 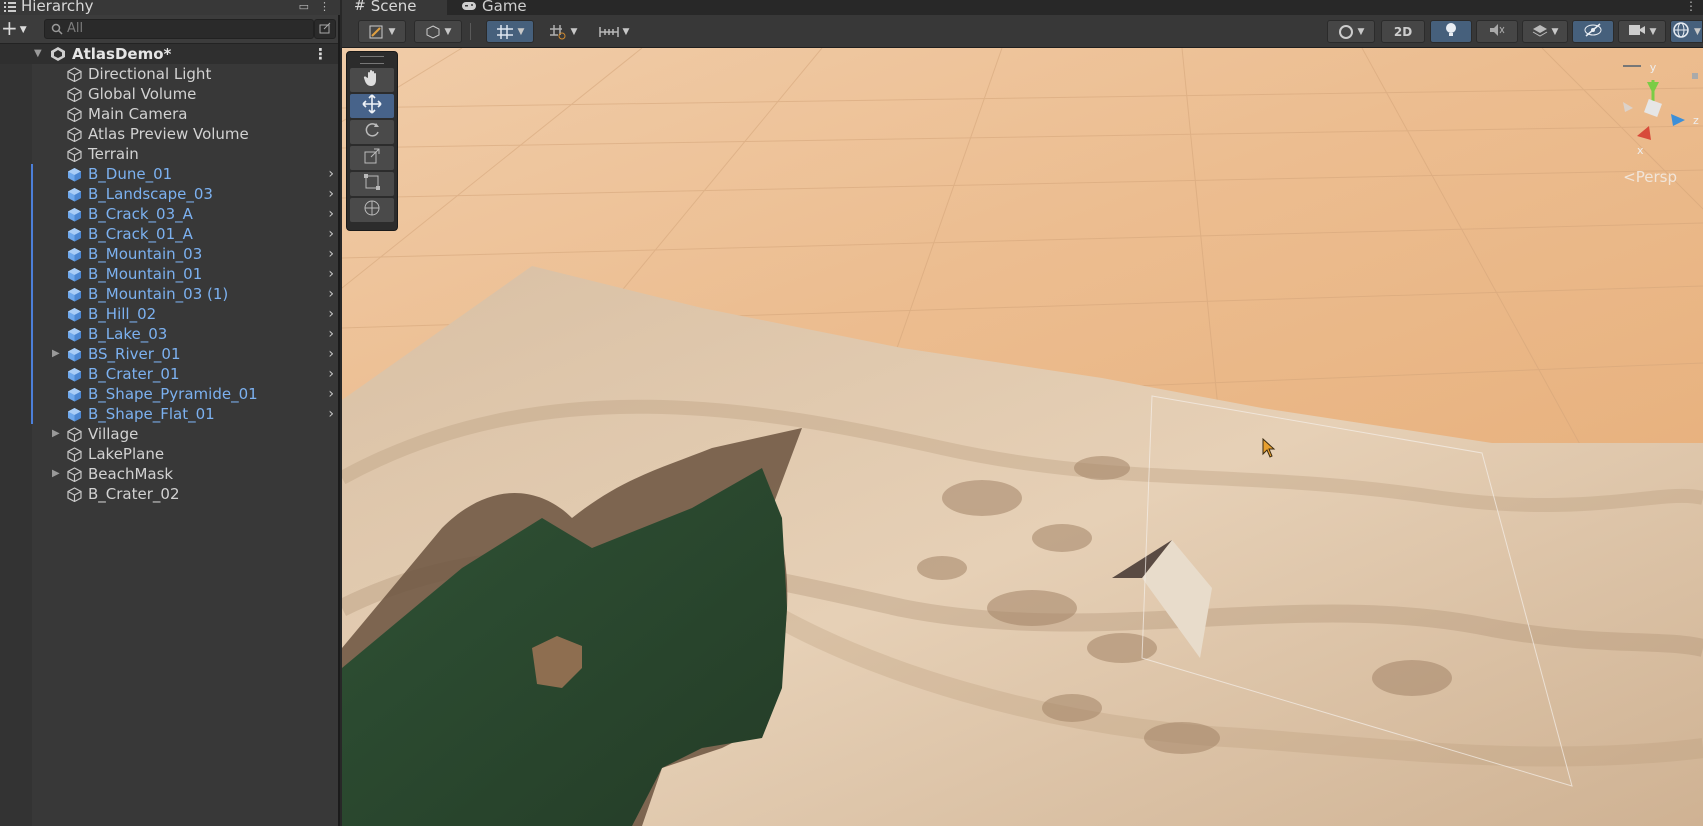 What do you see at coordinates (38, 54) in the screenshot?
I see `foldout-expanded-icon: ▼` at bounding box center [38, 54].